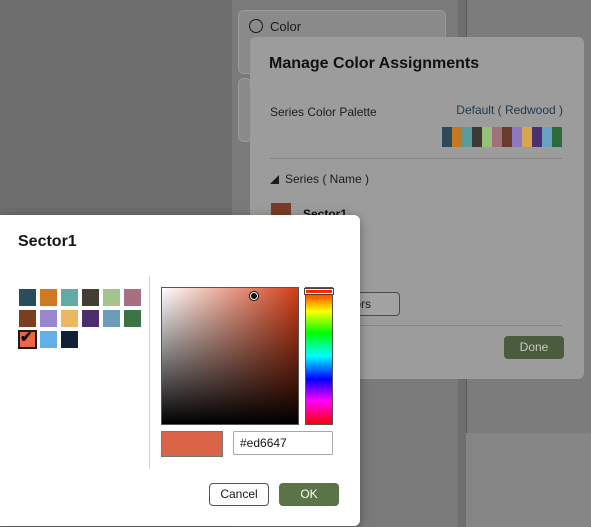 This screenshot has width=591, height=527. Describe the element at coordinates (283, 443) in the screenshot. I see `hex-input` at that location.